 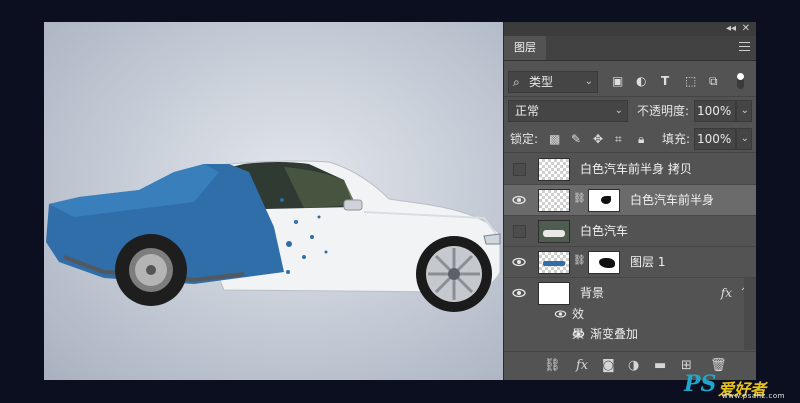 I want to click on layer-row: 白色汽车前半身 拷贝, so click(x=630, y=169).